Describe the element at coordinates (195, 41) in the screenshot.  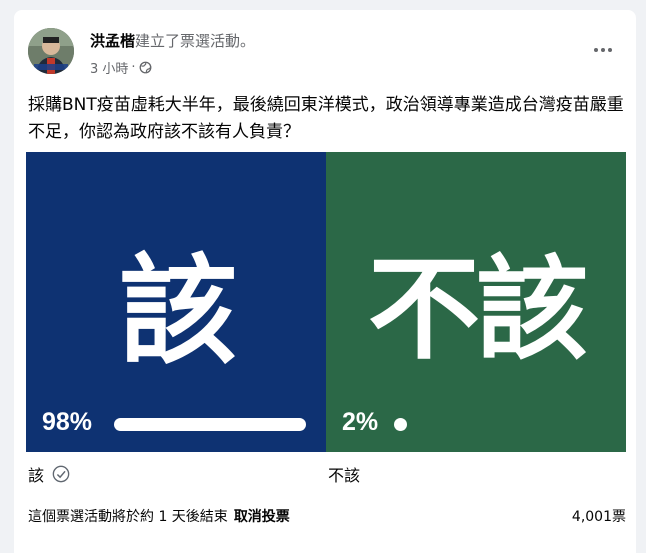
I see `post-action-text: 建立了票選活動。` at that location.